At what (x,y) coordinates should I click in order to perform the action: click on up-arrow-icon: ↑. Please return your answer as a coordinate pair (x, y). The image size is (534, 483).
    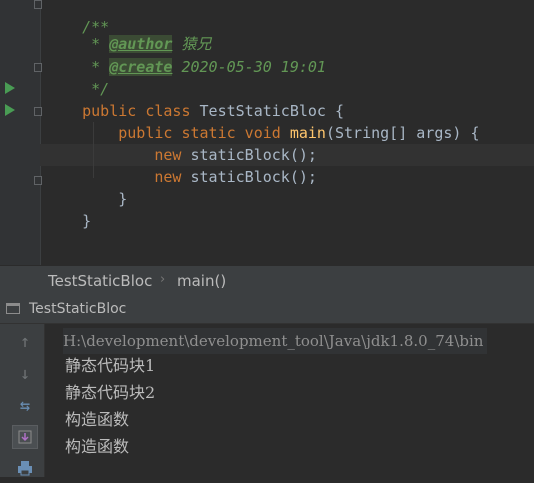
    Looking at the image, I should click on (25, 342).